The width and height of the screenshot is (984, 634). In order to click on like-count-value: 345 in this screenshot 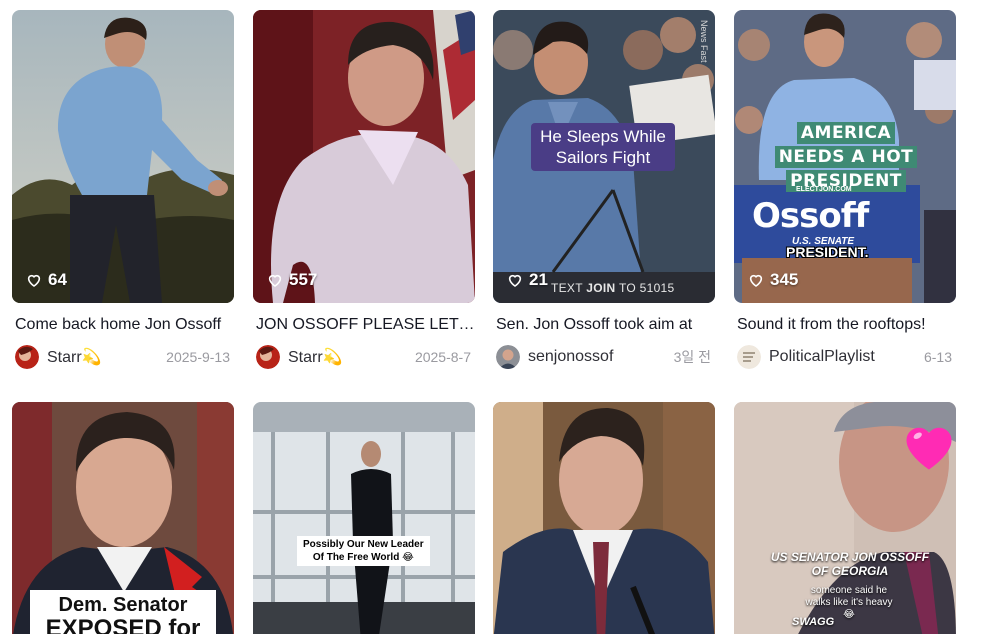, I will do `click(784, 279)`.